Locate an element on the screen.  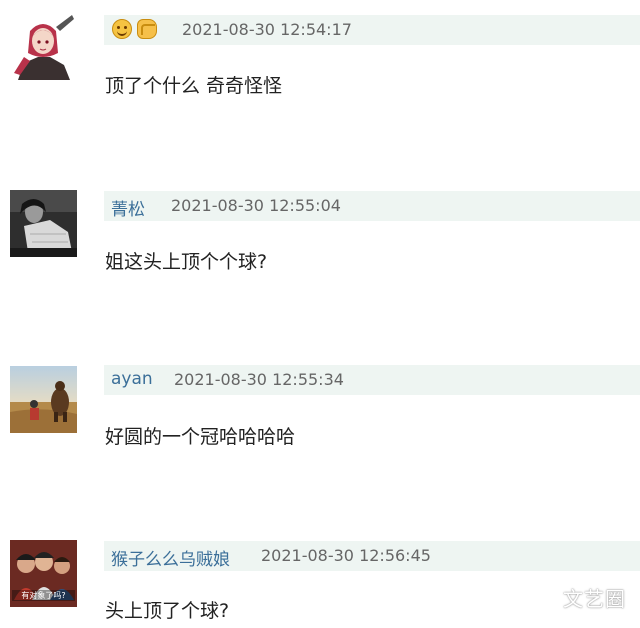
black-white-photo-avatar-icon is located at coordinates (43, 223).